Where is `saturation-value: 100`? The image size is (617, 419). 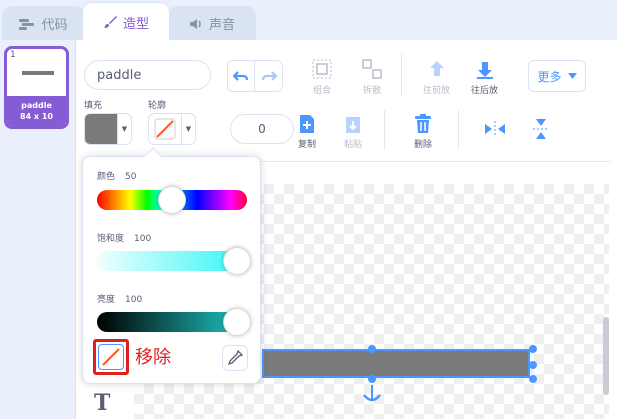 saturation-value: 100 is located at coordinates (143, 239).